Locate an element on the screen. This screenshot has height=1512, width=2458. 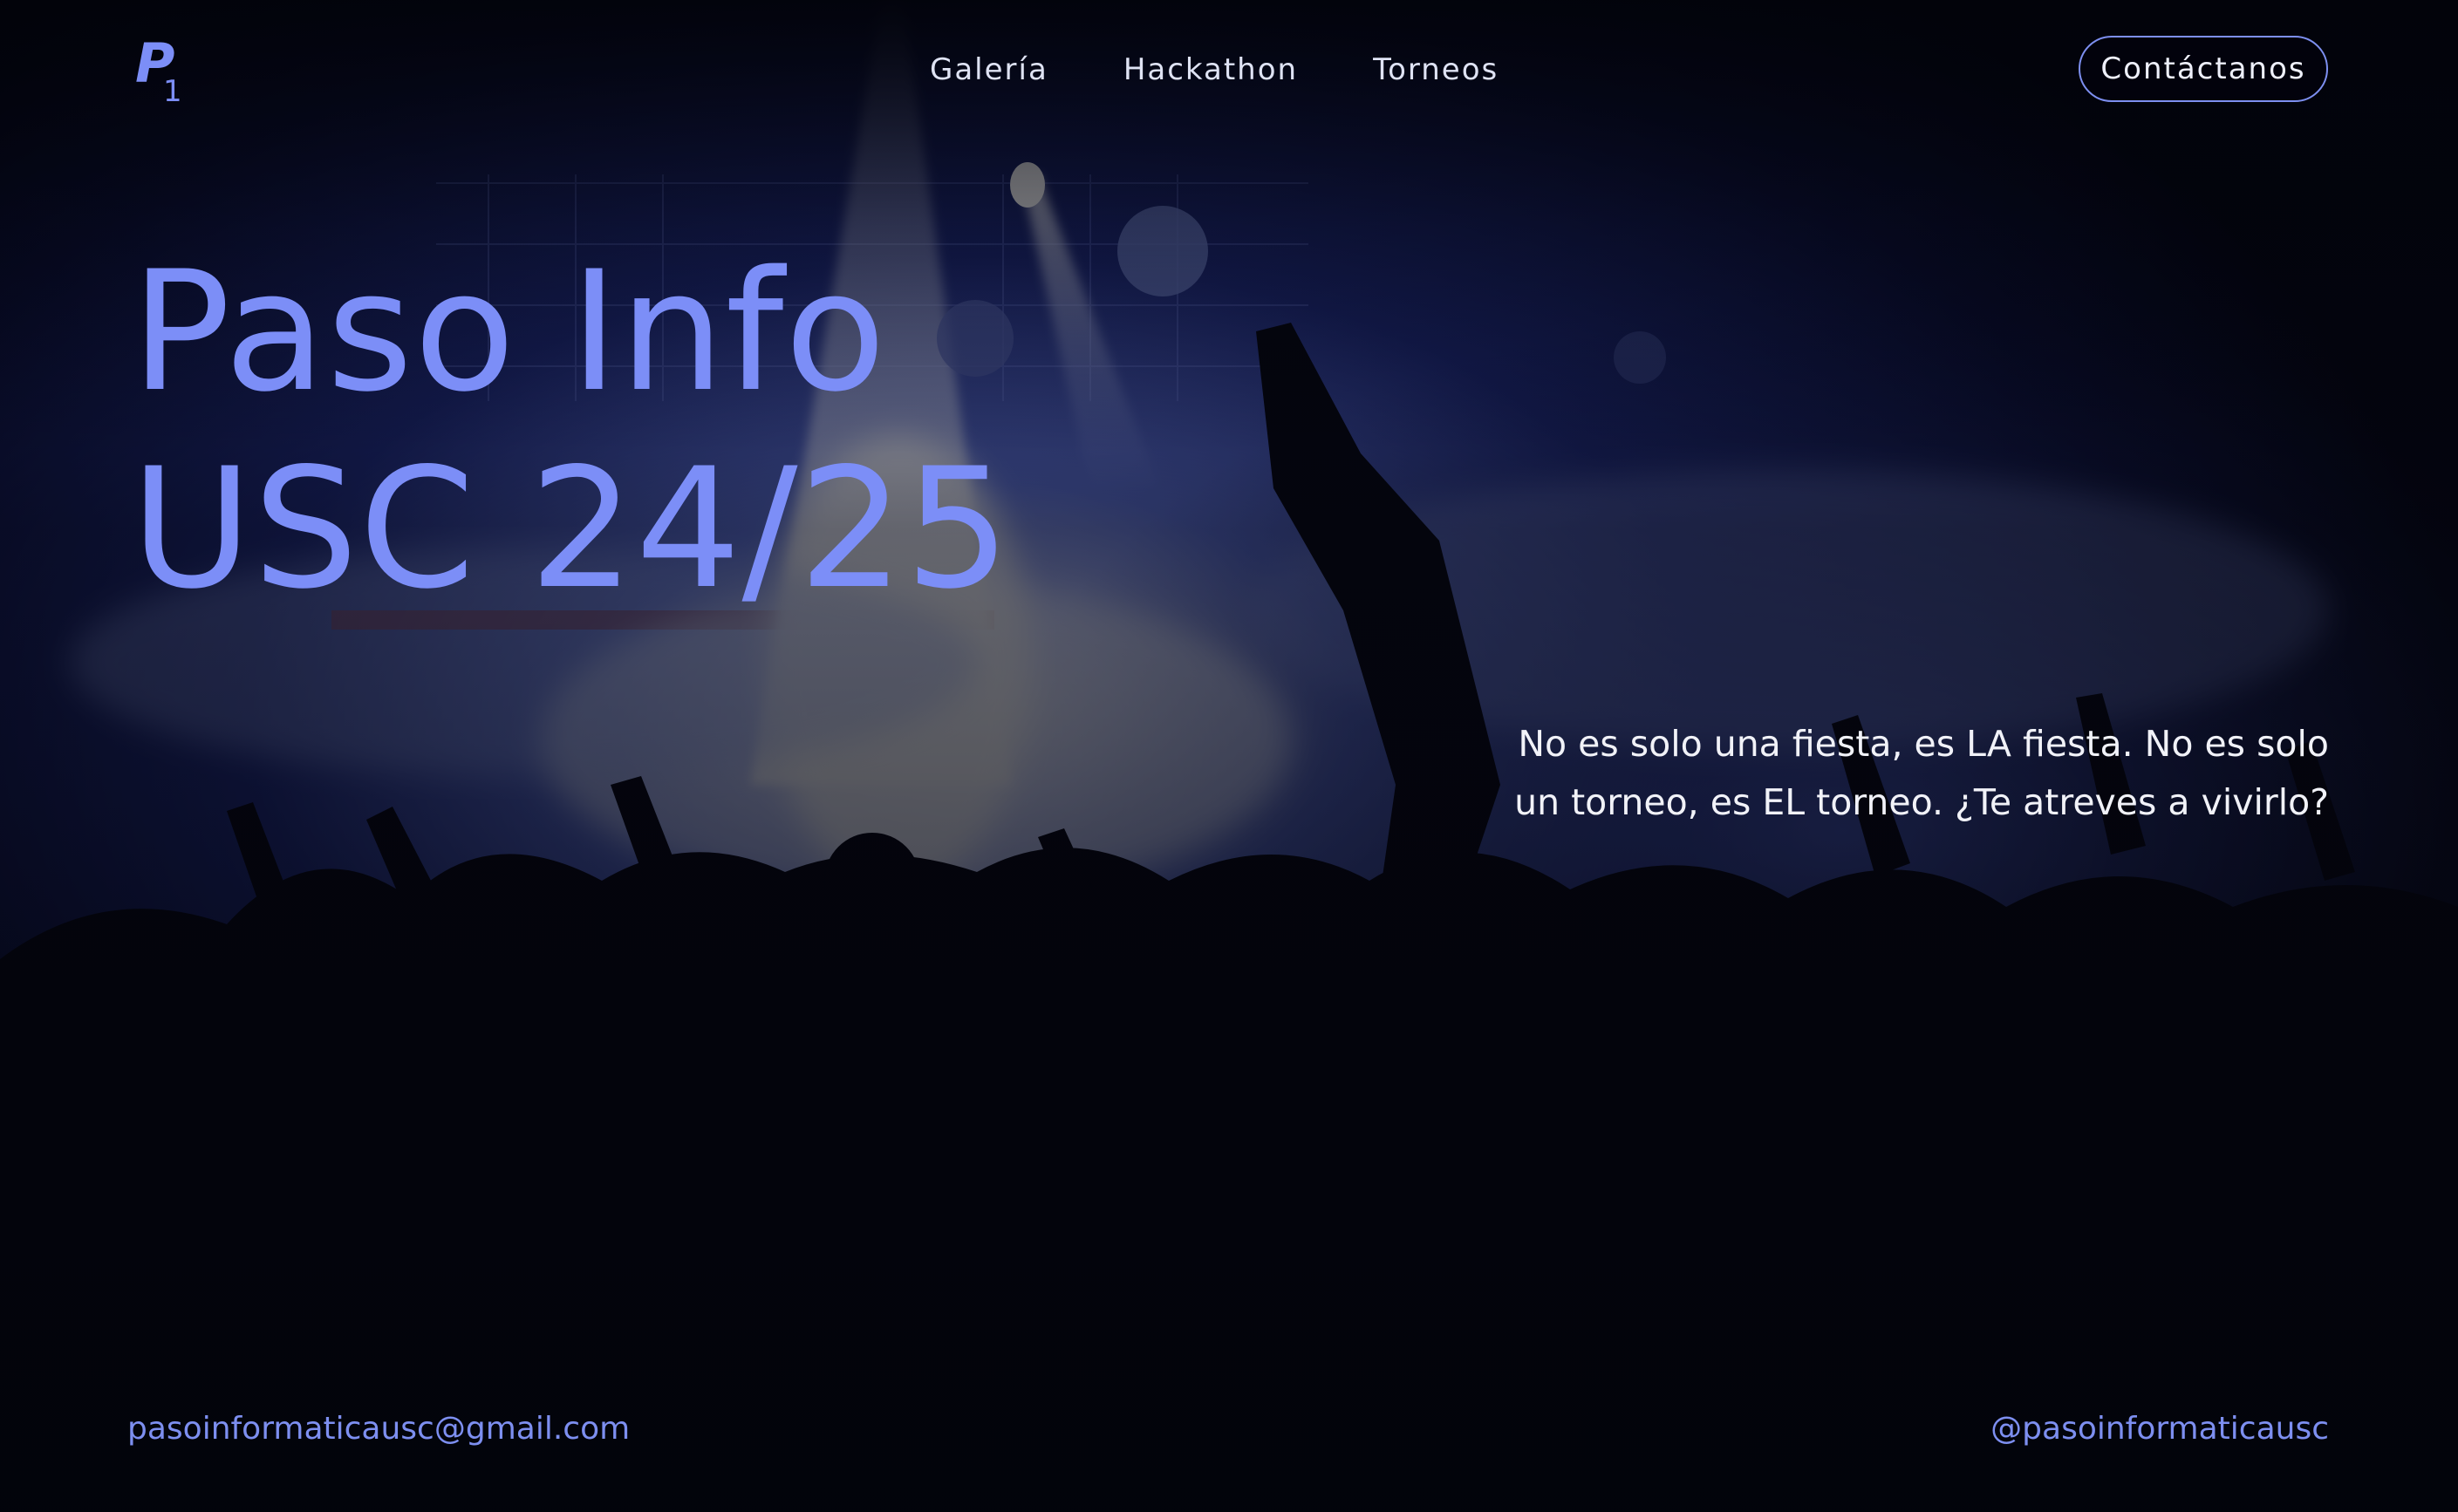
brand-logo: P 1 is located at coordinates (166, 70).